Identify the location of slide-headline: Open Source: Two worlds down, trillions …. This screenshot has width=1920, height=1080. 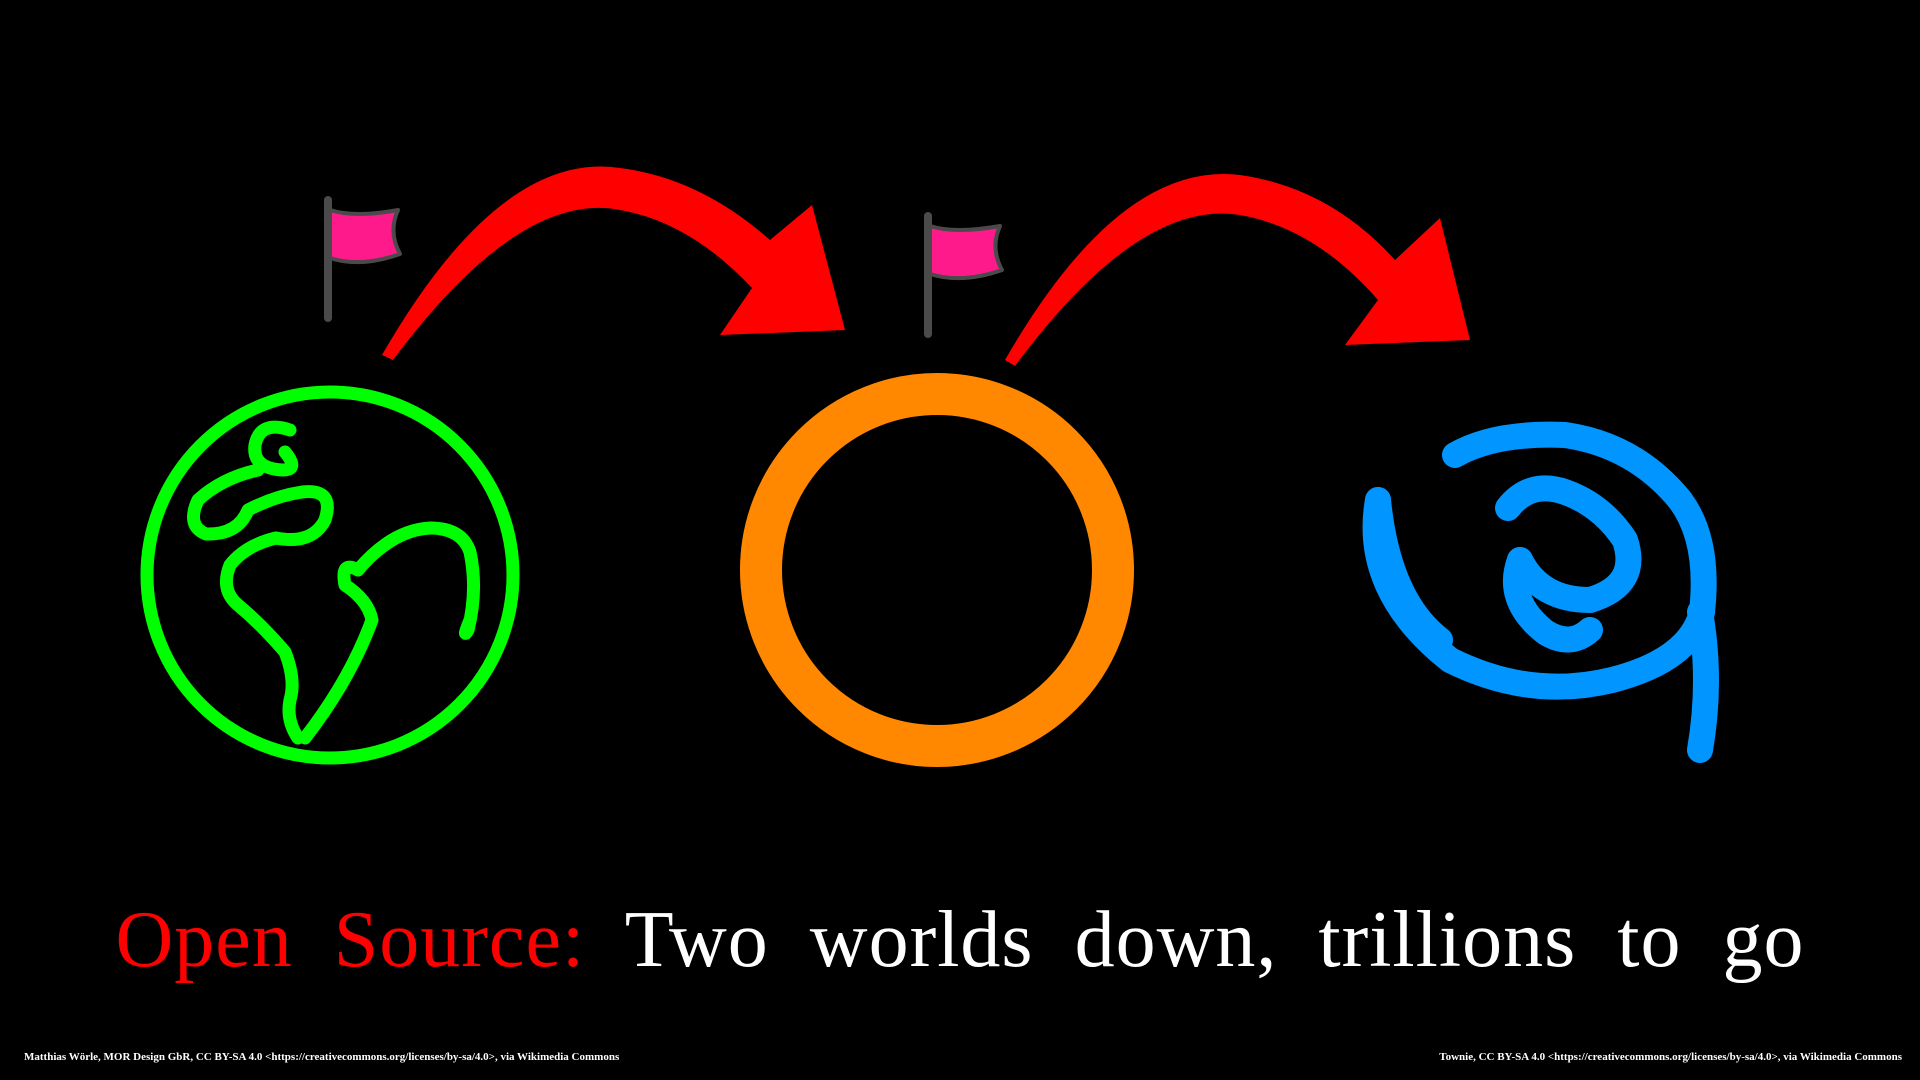
(960, 940).